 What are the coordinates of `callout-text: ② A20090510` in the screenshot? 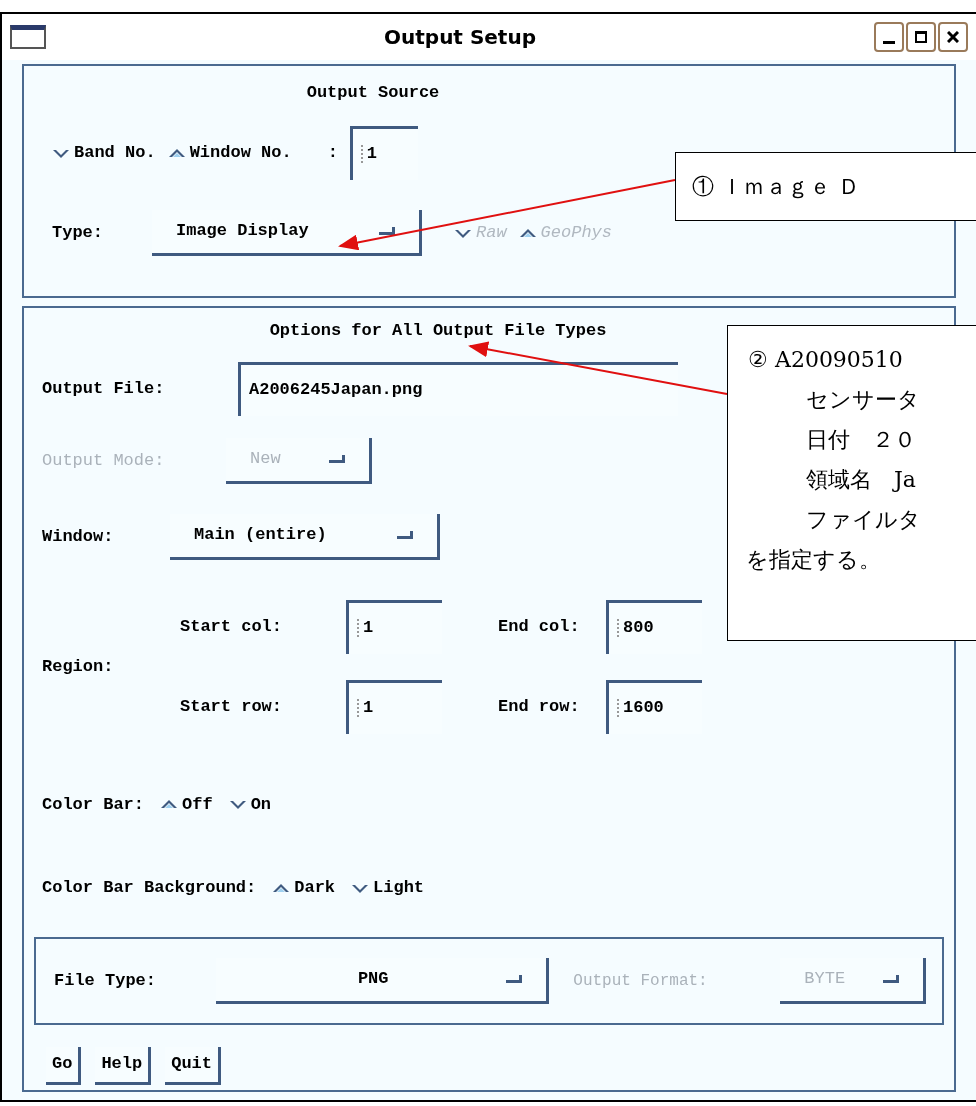 It's located at (826, 360).